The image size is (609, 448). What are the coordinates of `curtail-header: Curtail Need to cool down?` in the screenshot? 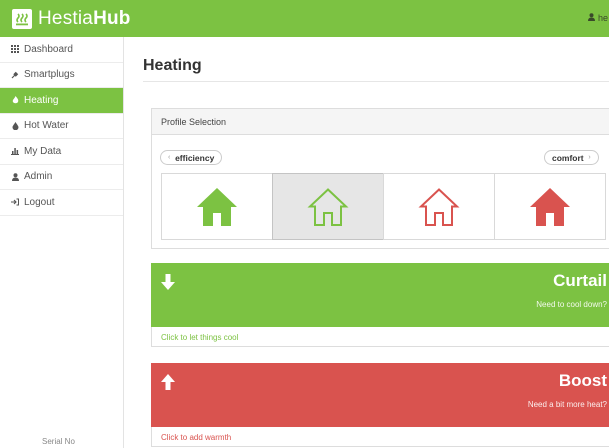 It's located at (380, 295).